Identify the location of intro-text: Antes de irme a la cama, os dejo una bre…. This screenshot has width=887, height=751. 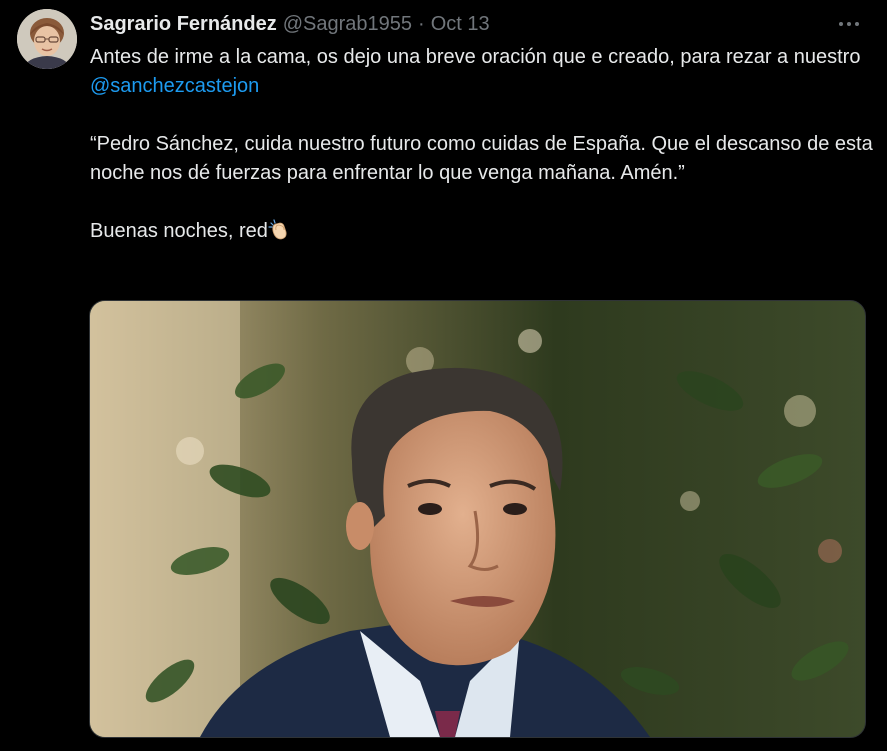
(475, 57).